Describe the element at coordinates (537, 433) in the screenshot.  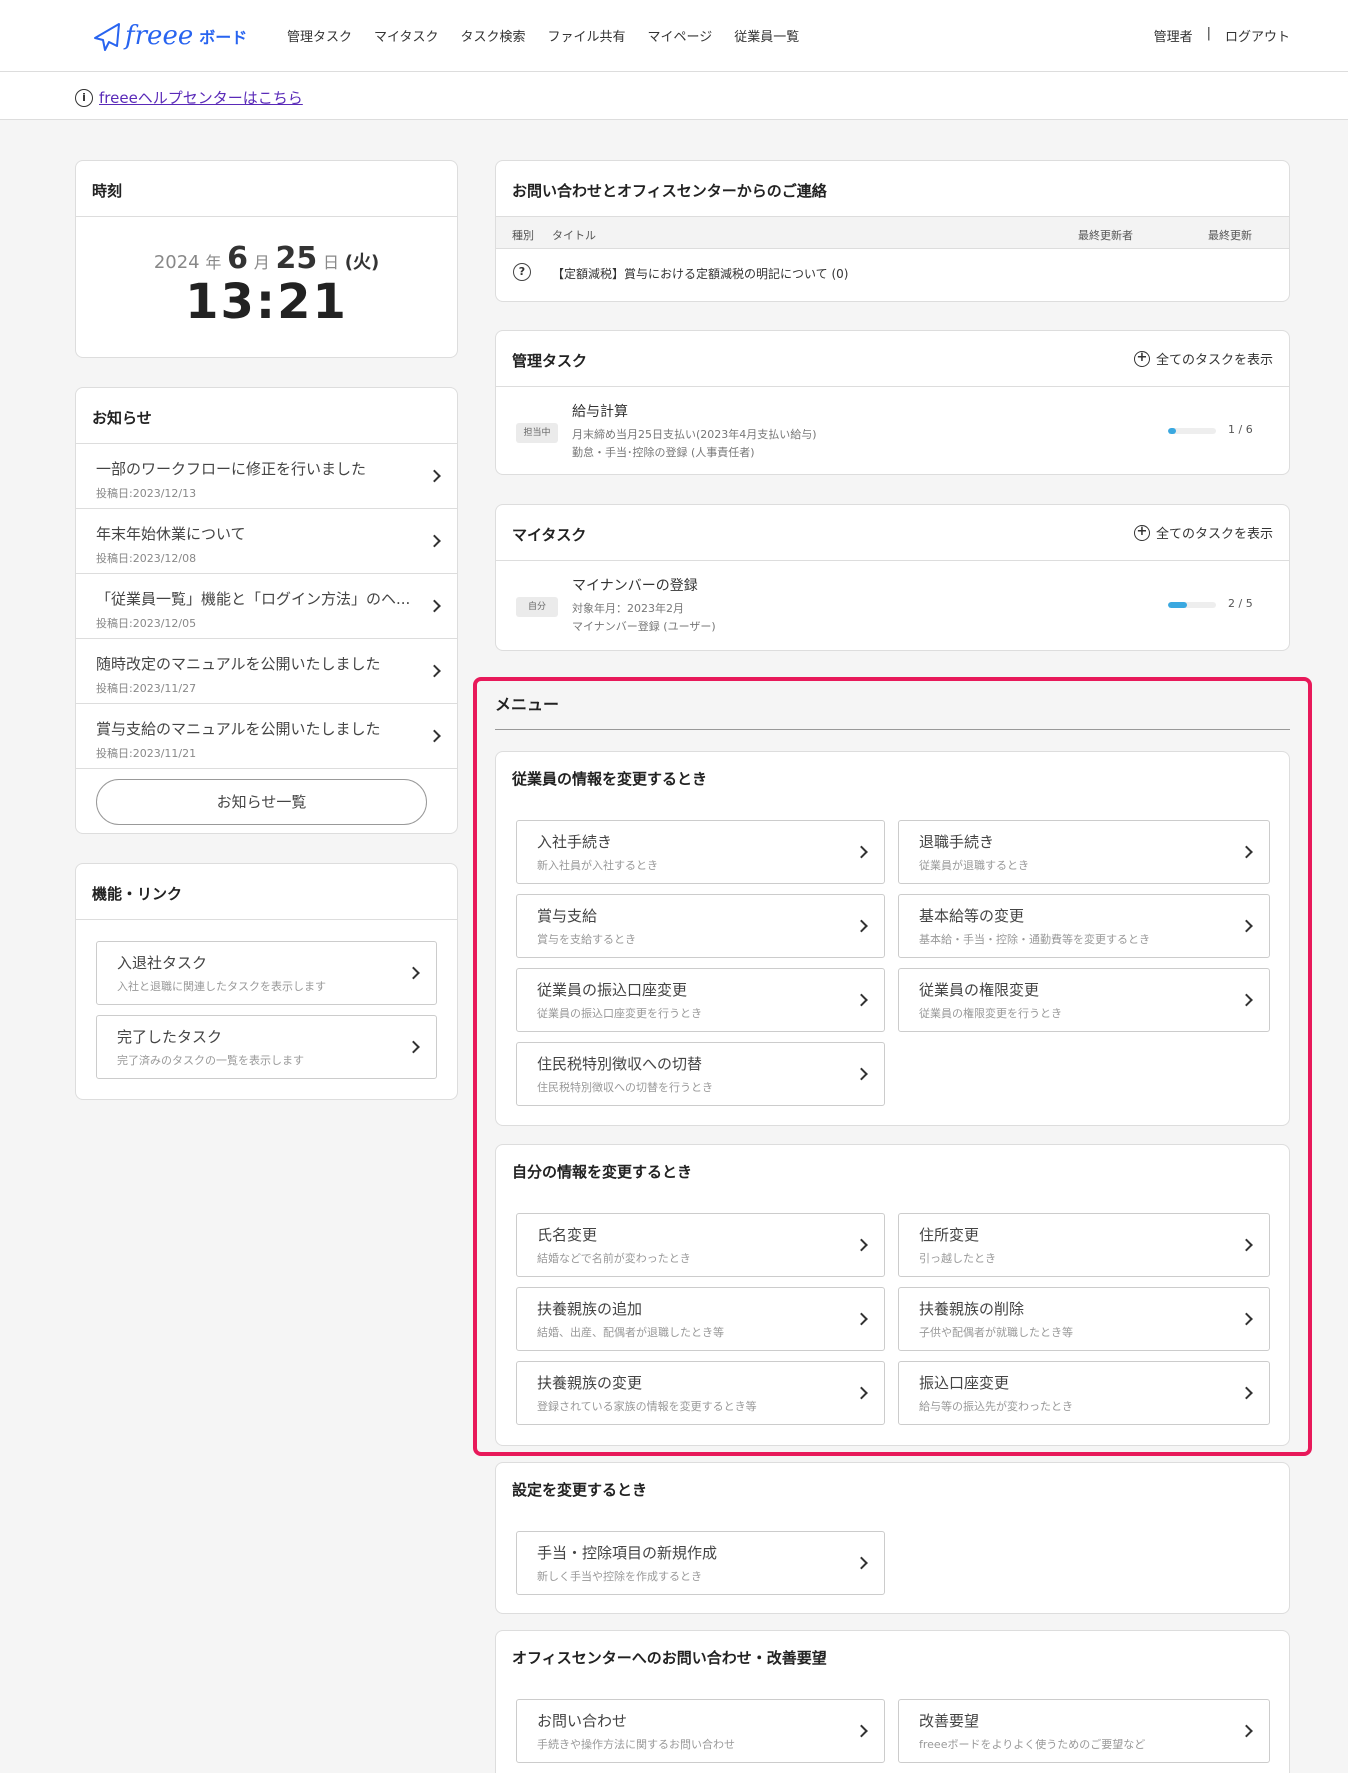
I see `status-badge: 担当中` at that location.